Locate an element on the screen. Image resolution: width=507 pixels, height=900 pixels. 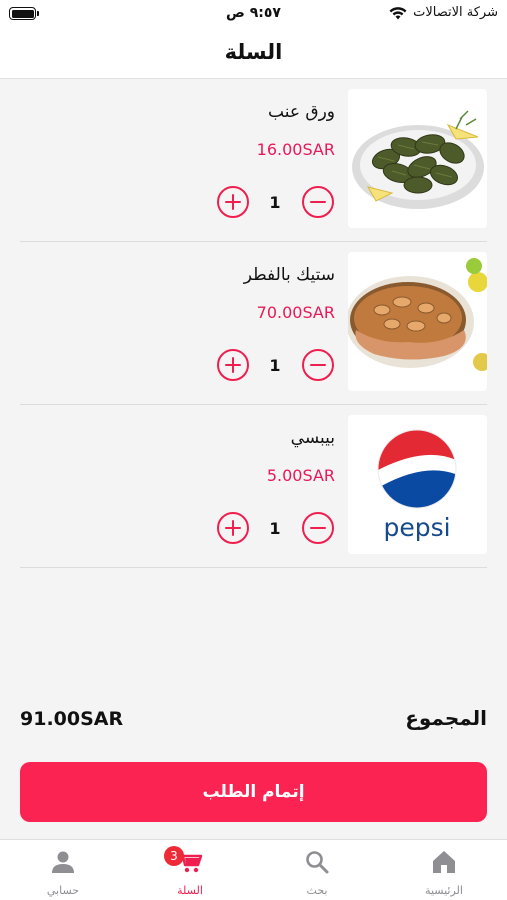
tab-label: السلة is located at coordinates (190, 890).